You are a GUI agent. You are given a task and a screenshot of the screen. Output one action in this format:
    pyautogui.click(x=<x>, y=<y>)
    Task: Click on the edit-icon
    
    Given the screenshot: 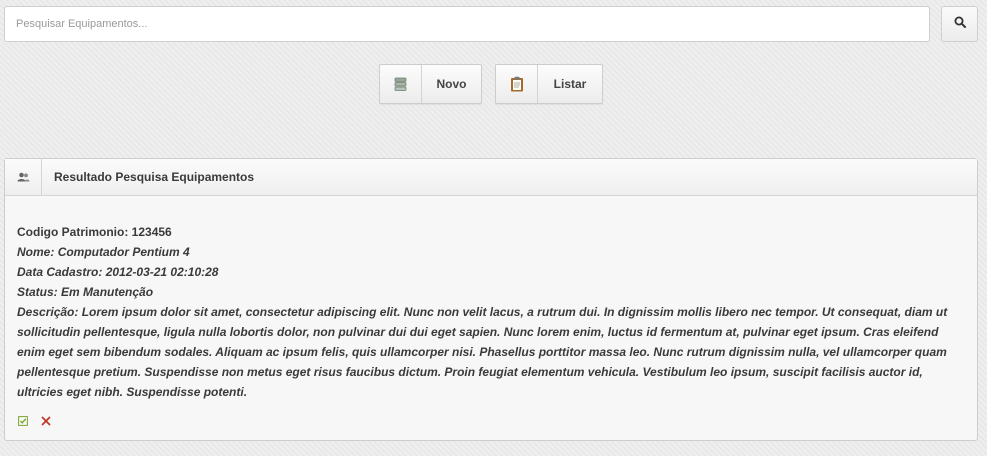 What is the action you would take?
    pyautogui.click(x=22, y=420)
    